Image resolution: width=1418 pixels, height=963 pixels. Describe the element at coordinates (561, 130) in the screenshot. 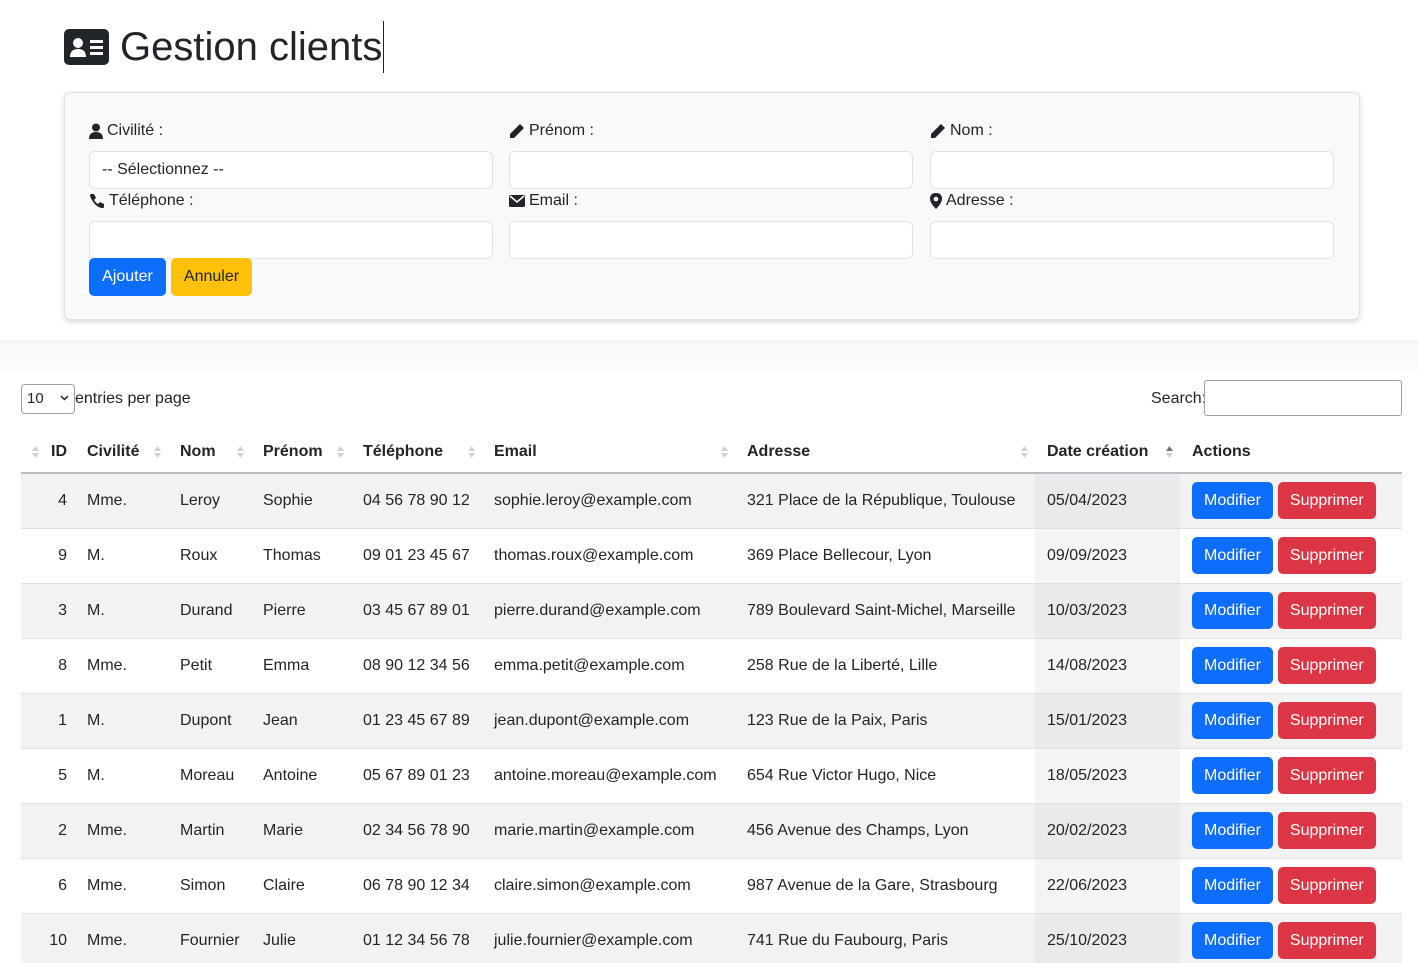

I see `prenom-label: Prénom :` at that location.